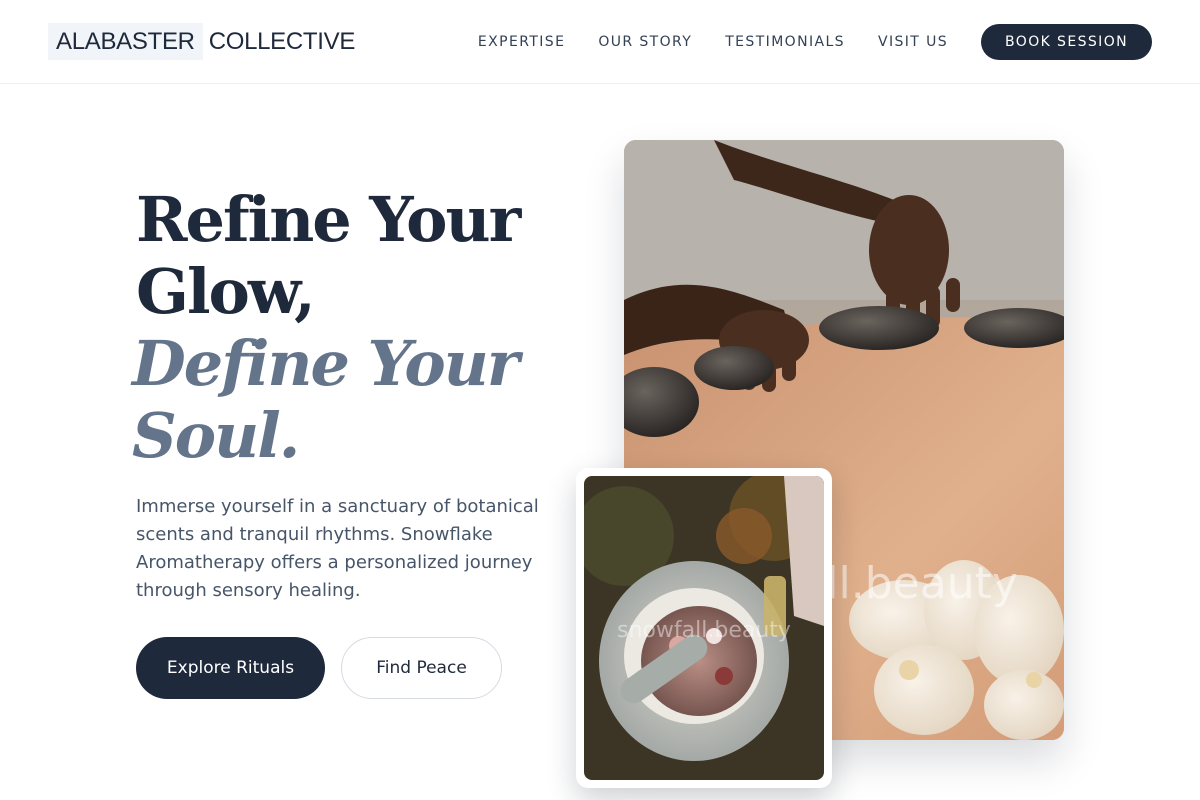  Describe the element at coordinates (328, 219) in the screenshot. I see `hero-title-line-1: Refine Your` at that location.